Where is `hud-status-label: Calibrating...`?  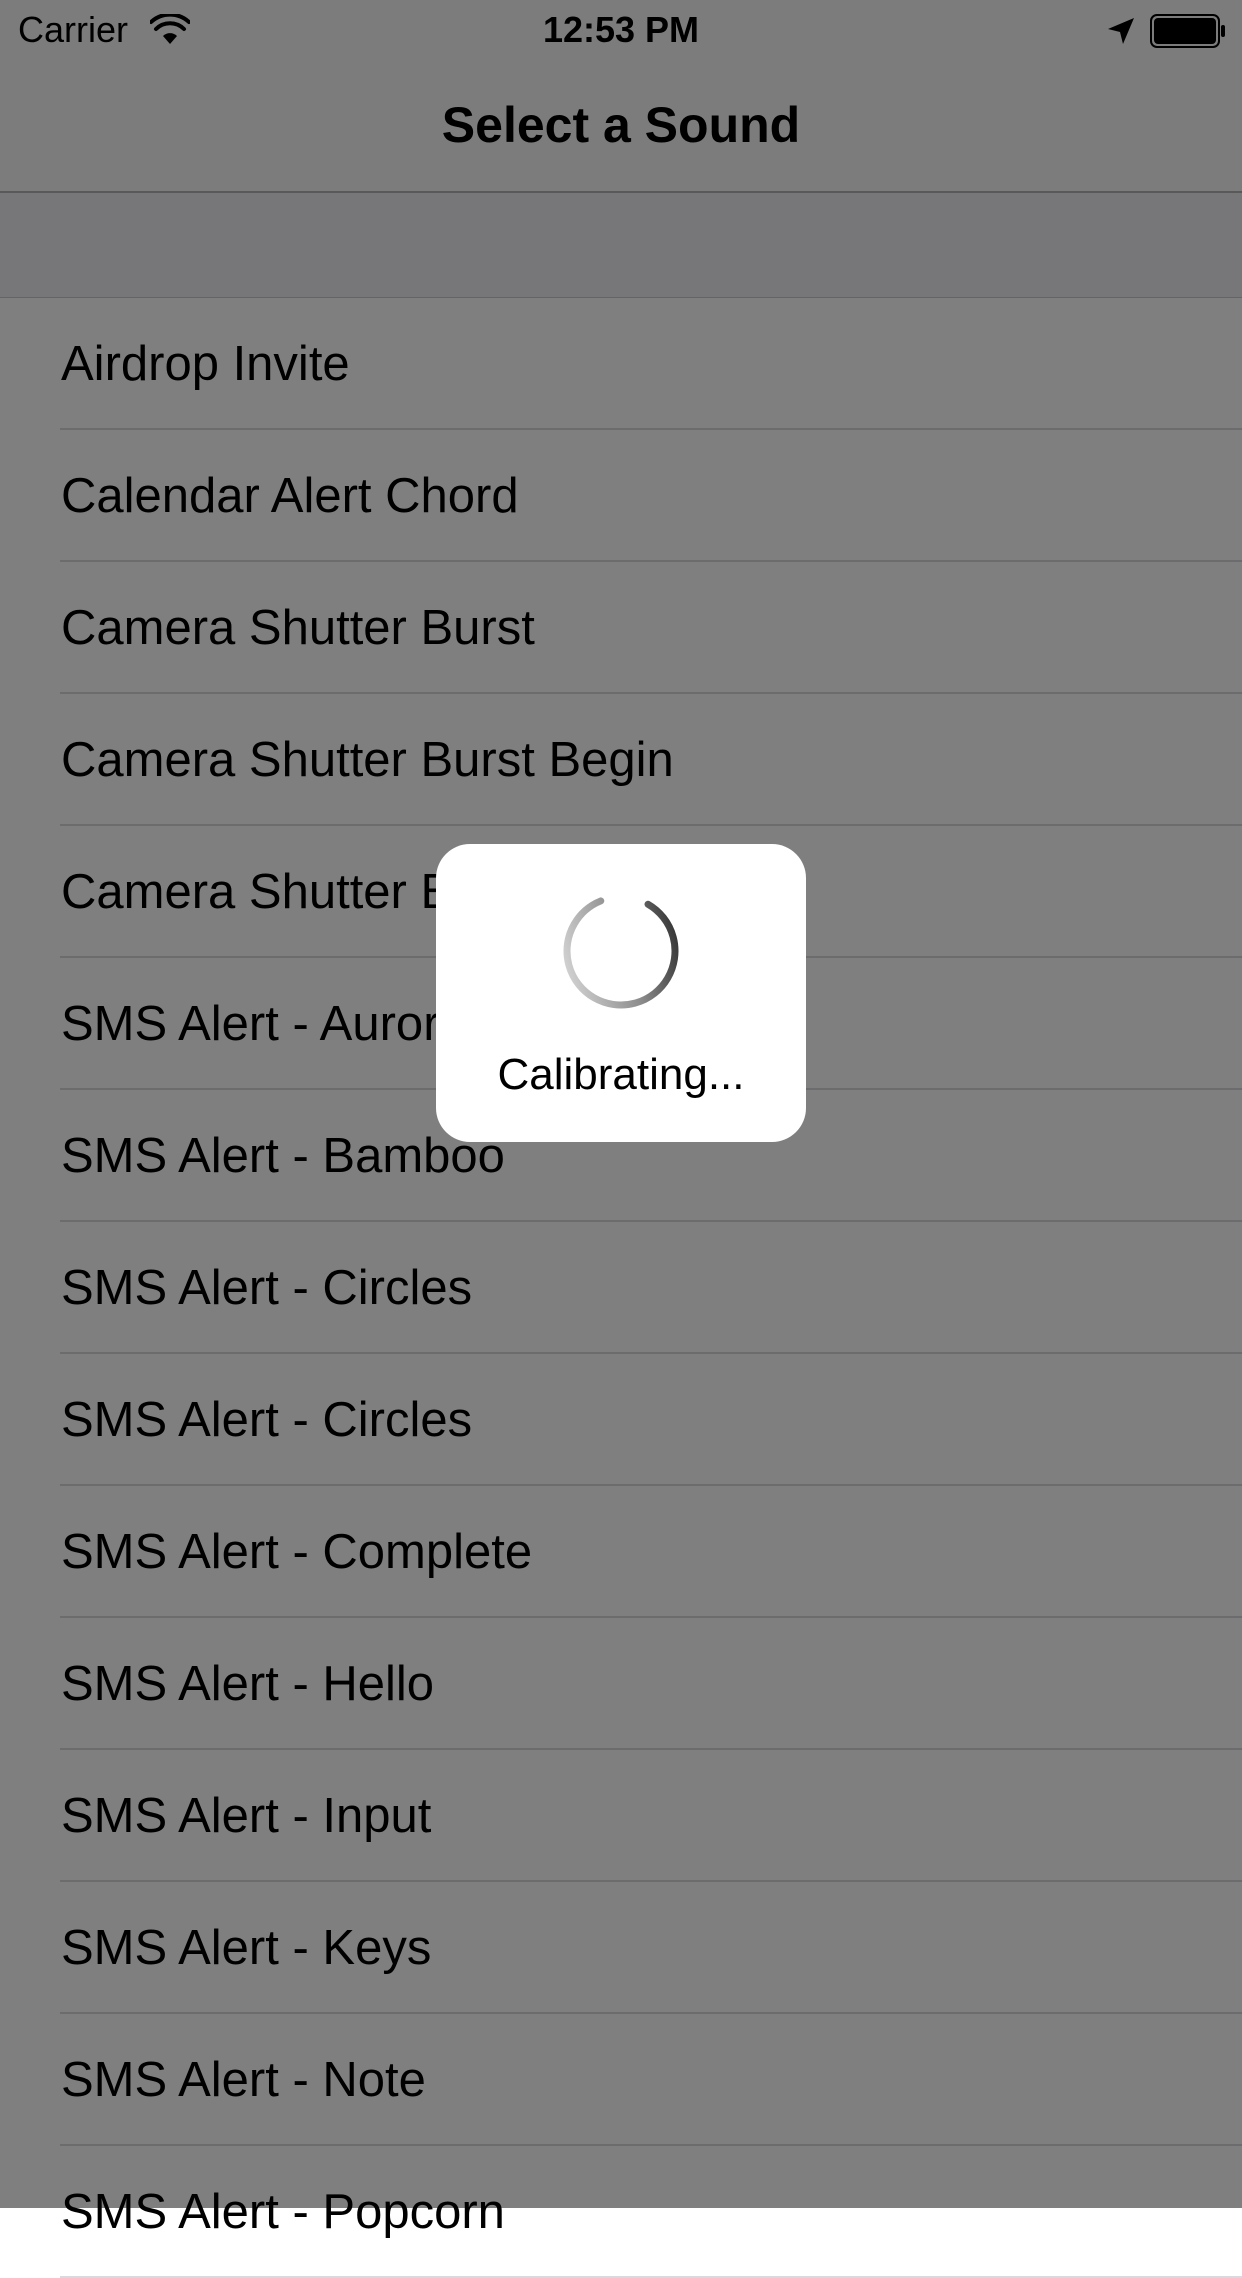 hud-status-label: Calibrating... is located at coordinates (621, 1074).